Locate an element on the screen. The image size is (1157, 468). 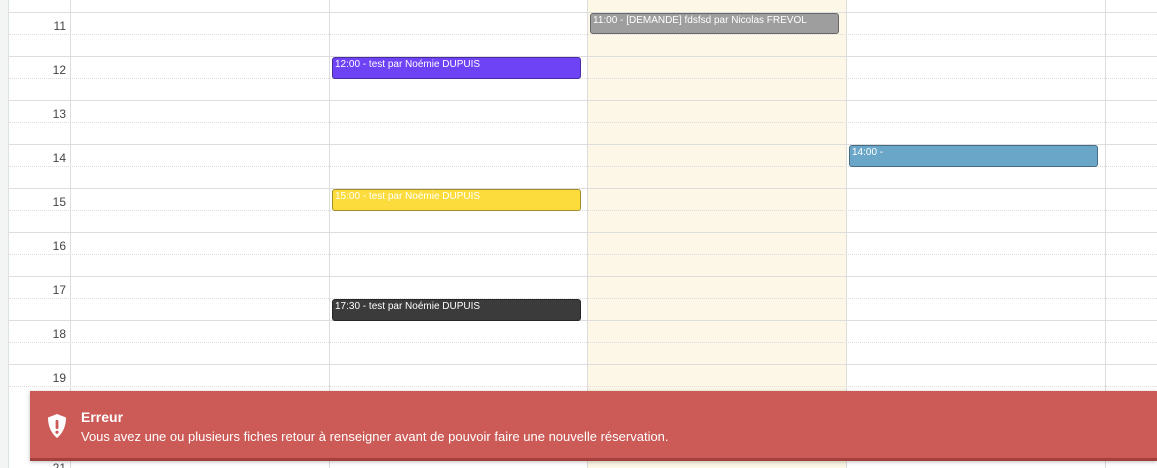
hour-label: 17 is located at coordinates (59, 290).